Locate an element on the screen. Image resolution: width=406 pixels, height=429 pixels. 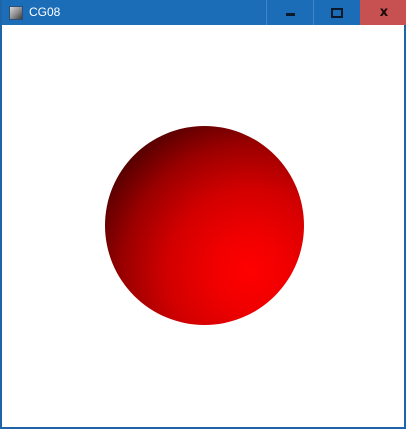
maximize-button is located at coordinates (336, 12).